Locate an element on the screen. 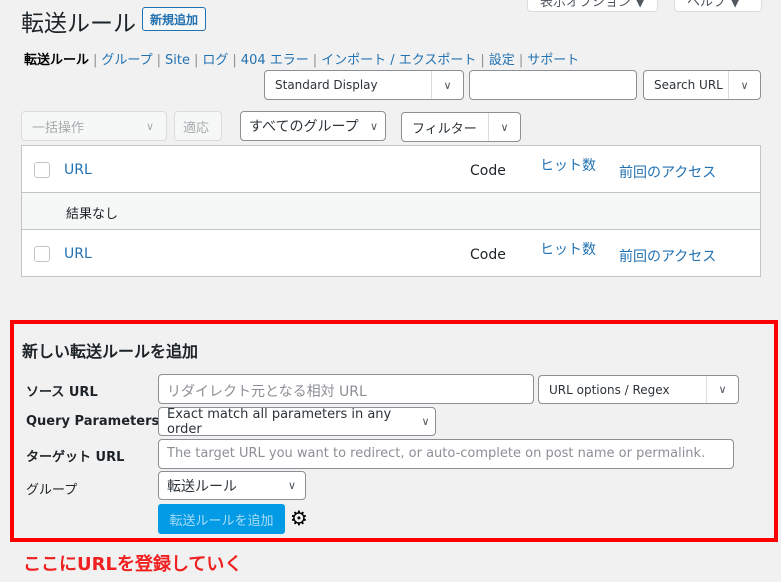 The image size is (781, 582). query-parameters-value: Exact match all parameters in any order is located at coordinates (279, 421).